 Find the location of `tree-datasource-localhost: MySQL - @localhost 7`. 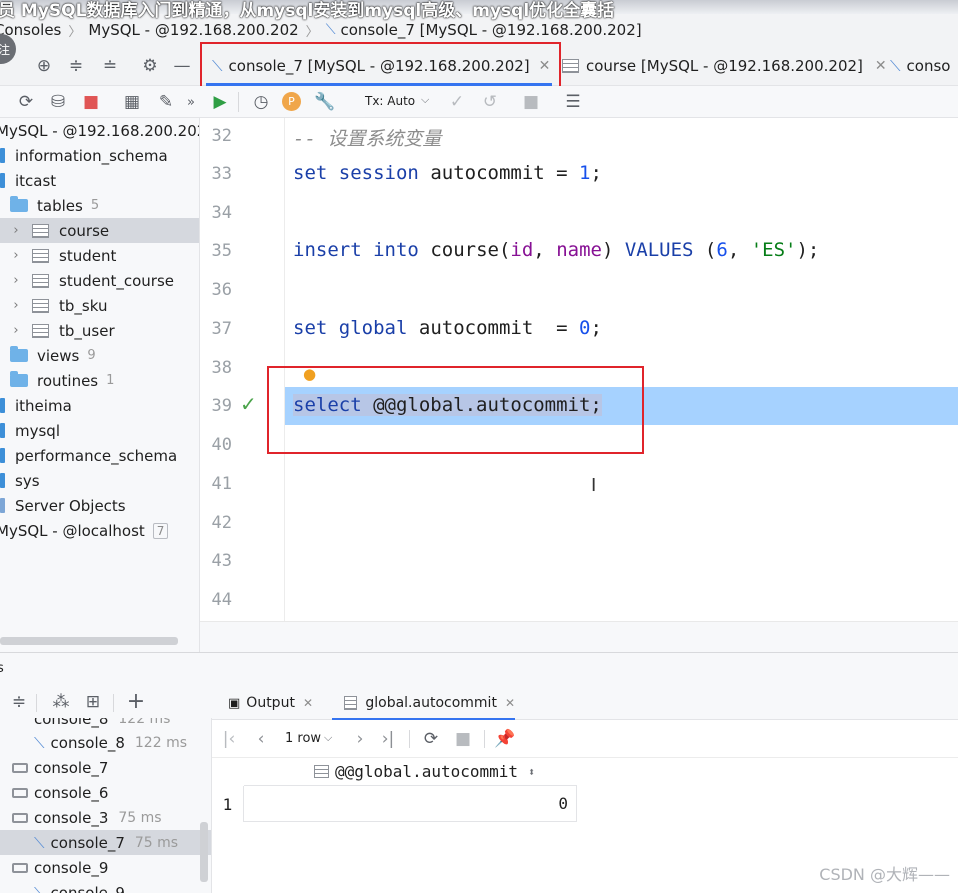

tree-datasource-localhost: MySQL - @localhost 7 is located at coordinates (99, 530).